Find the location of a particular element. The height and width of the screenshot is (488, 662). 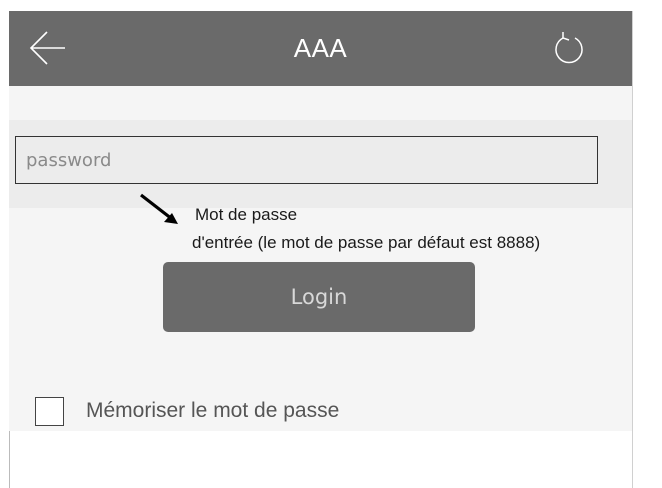

annotation-arrow-icon is located at coordinates (159, 208).